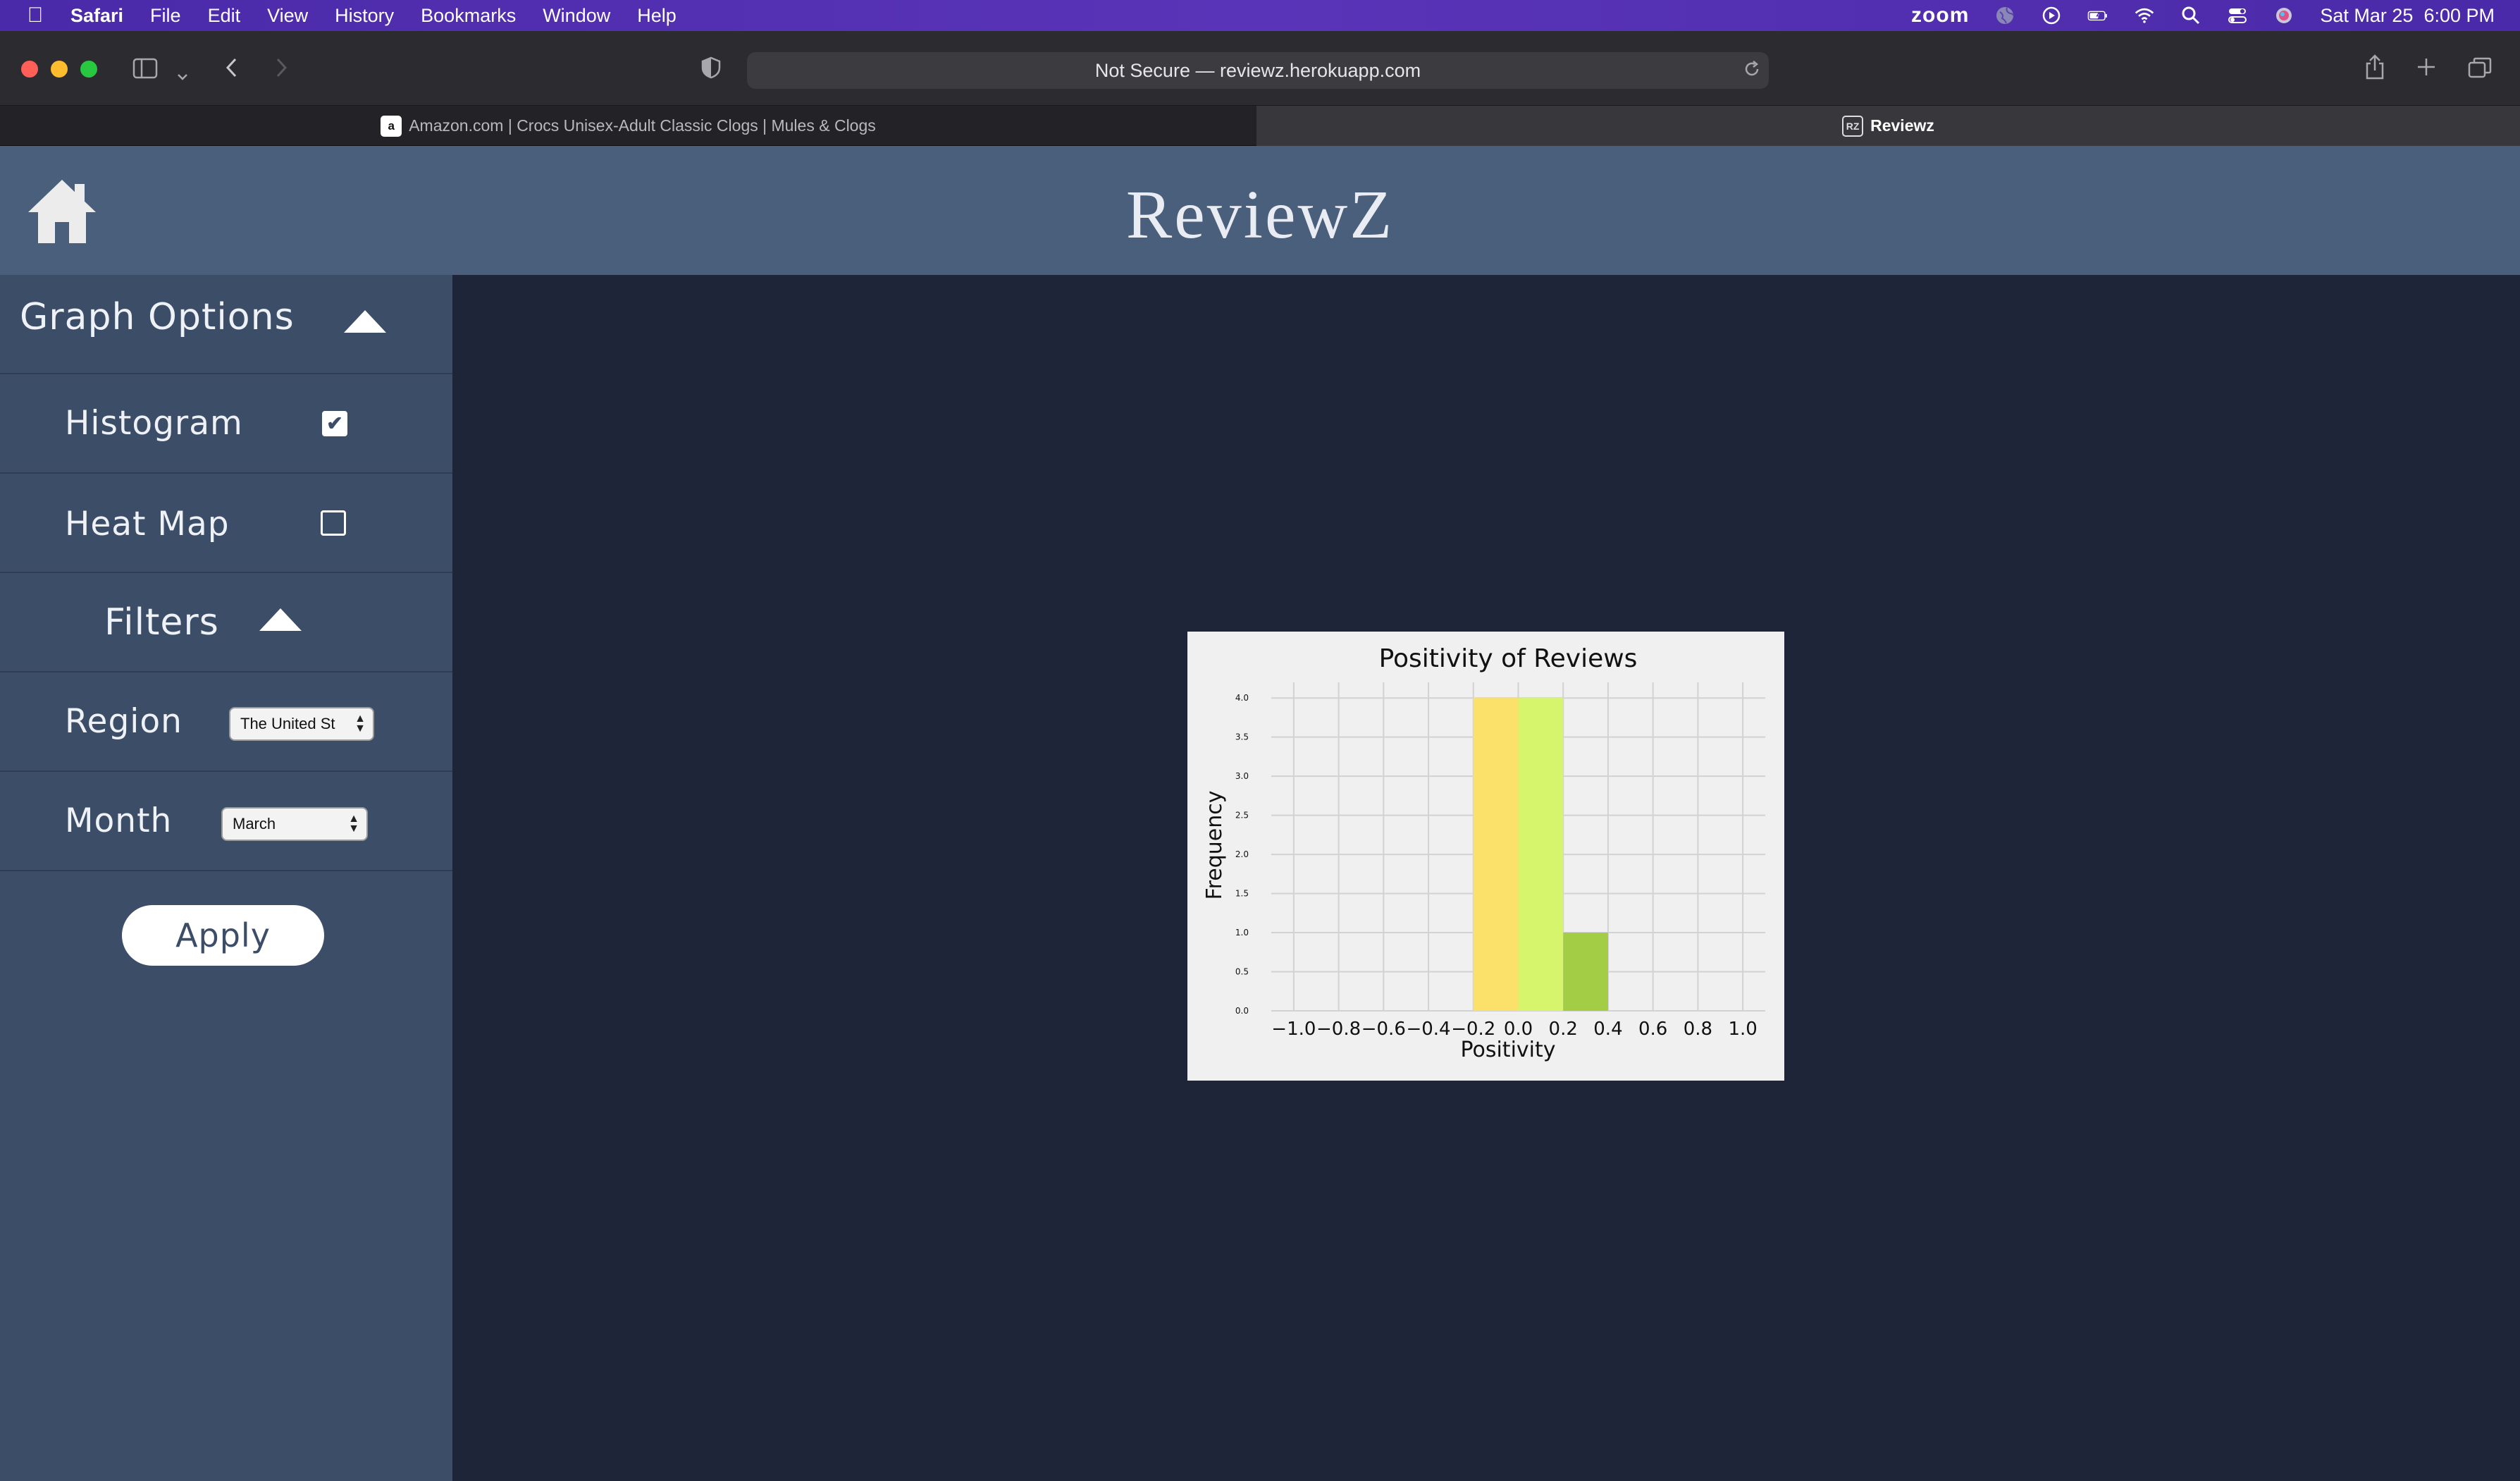  Describe the element at coordinates (1563, 1030) in the screenshot. I see `x-tick-label: 0.2` at that location.